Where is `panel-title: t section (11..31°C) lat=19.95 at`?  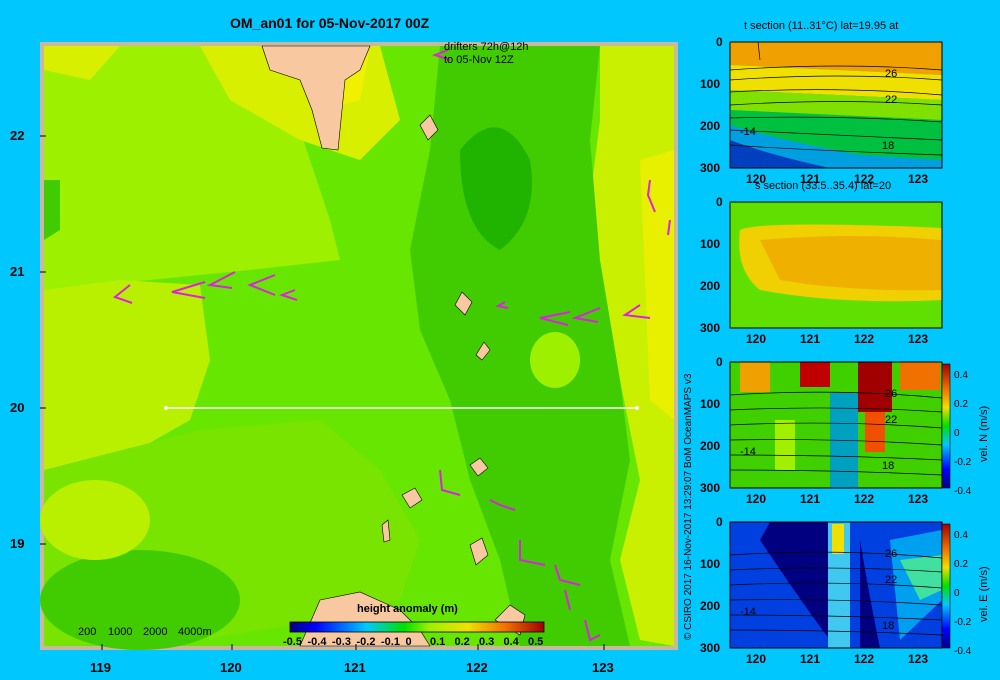 panel-title: t section (11..31°C) lat=19.95 at is located at coordinates (821, 26).